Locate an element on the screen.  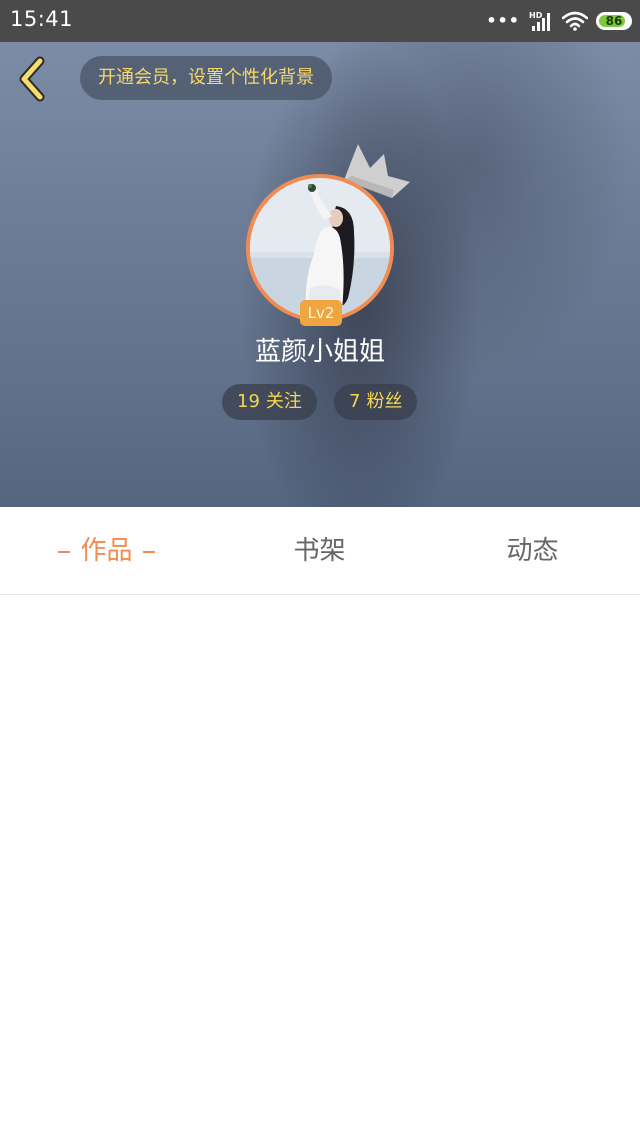
fans-button: 7 粉丝 is located at coordinates (376, 402).